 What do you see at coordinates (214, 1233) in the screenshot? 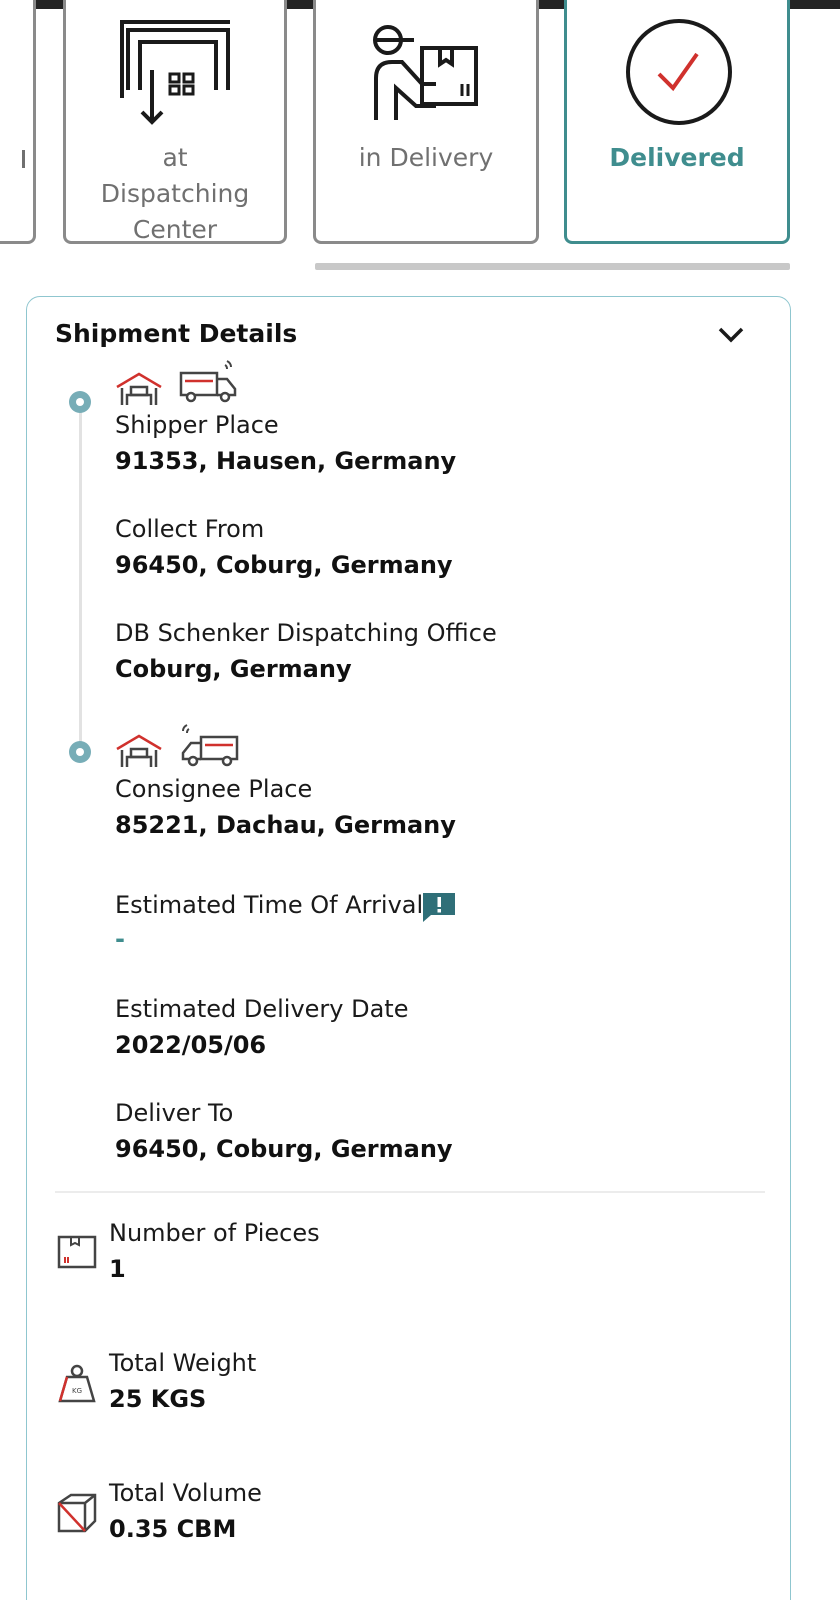
I see `number-of-pieces-label: Number of Pieces` at bounding box center [214, 1233].